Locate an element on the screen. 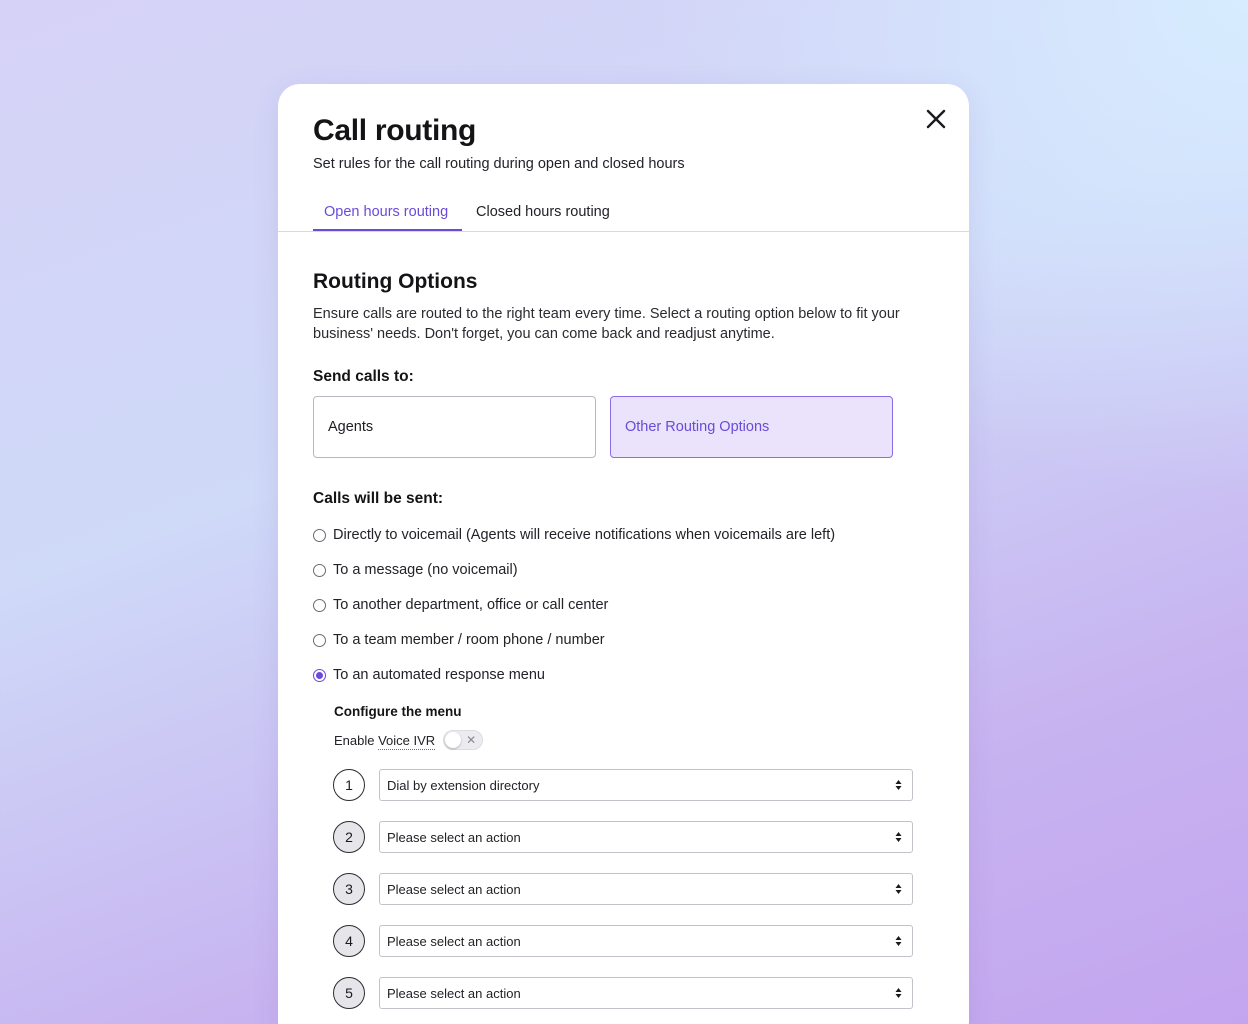  agents-option-label: Agents is located at coordinates (351, 427).